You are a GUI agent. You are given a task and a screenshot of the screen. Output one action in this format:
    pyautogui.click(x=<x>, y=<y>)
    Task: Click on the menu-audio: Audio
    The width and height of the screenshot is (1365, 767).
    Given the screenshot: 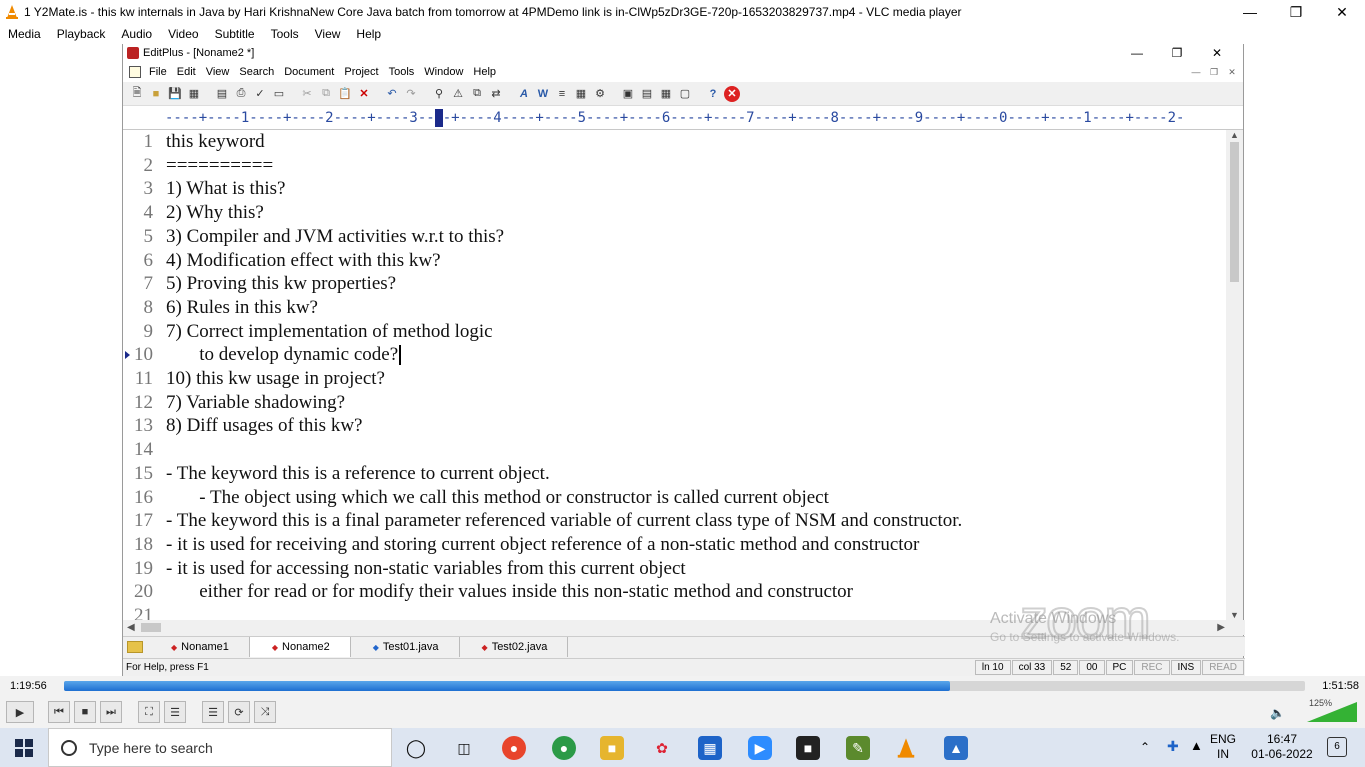 What is the action you would take?
    pyautogui.click(x=136, y=34)
    